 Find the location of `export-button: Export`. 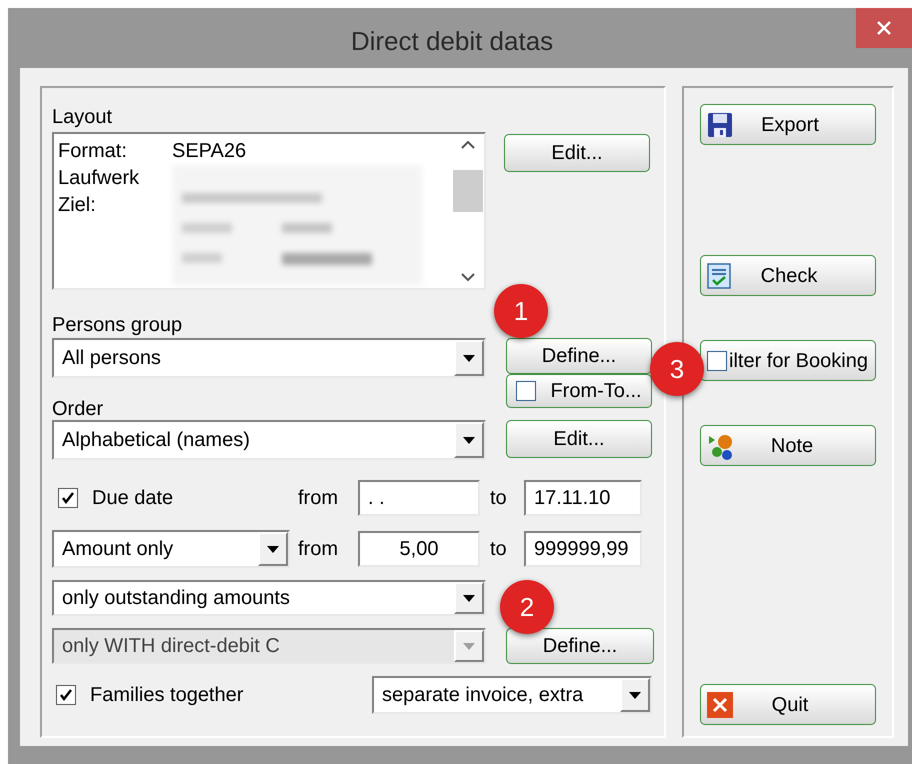

export-button: Export is located at coordinates (788, 124).